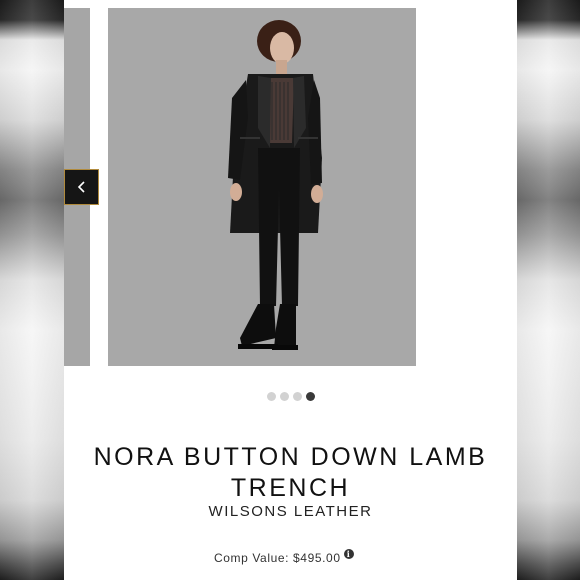  I want to click on product-brand: WILSONS LEATHER, so click(290, 511).